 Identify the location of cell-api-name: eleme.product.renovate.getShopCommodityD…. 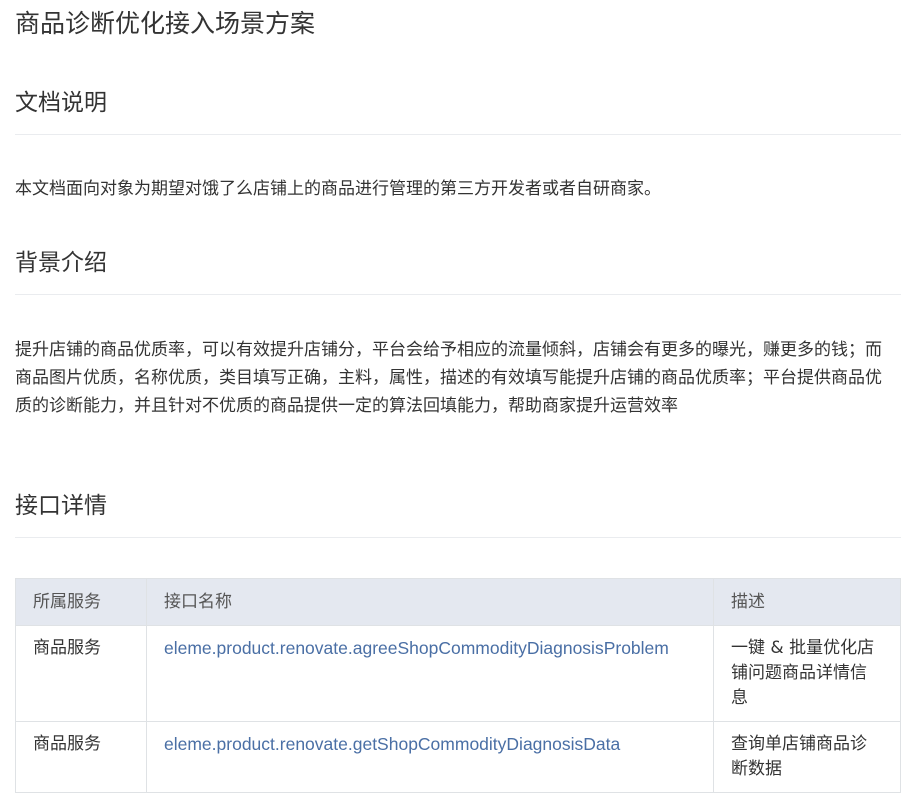
(430, 757).